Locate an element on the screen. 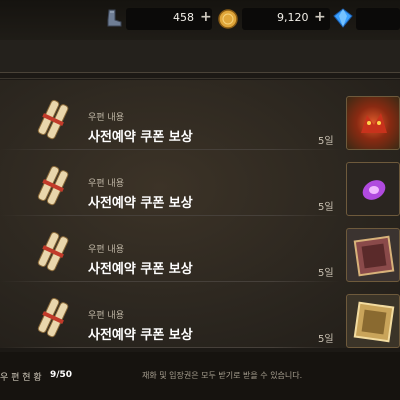  purple-card-reward-icon is located at coordinates (373, 255).